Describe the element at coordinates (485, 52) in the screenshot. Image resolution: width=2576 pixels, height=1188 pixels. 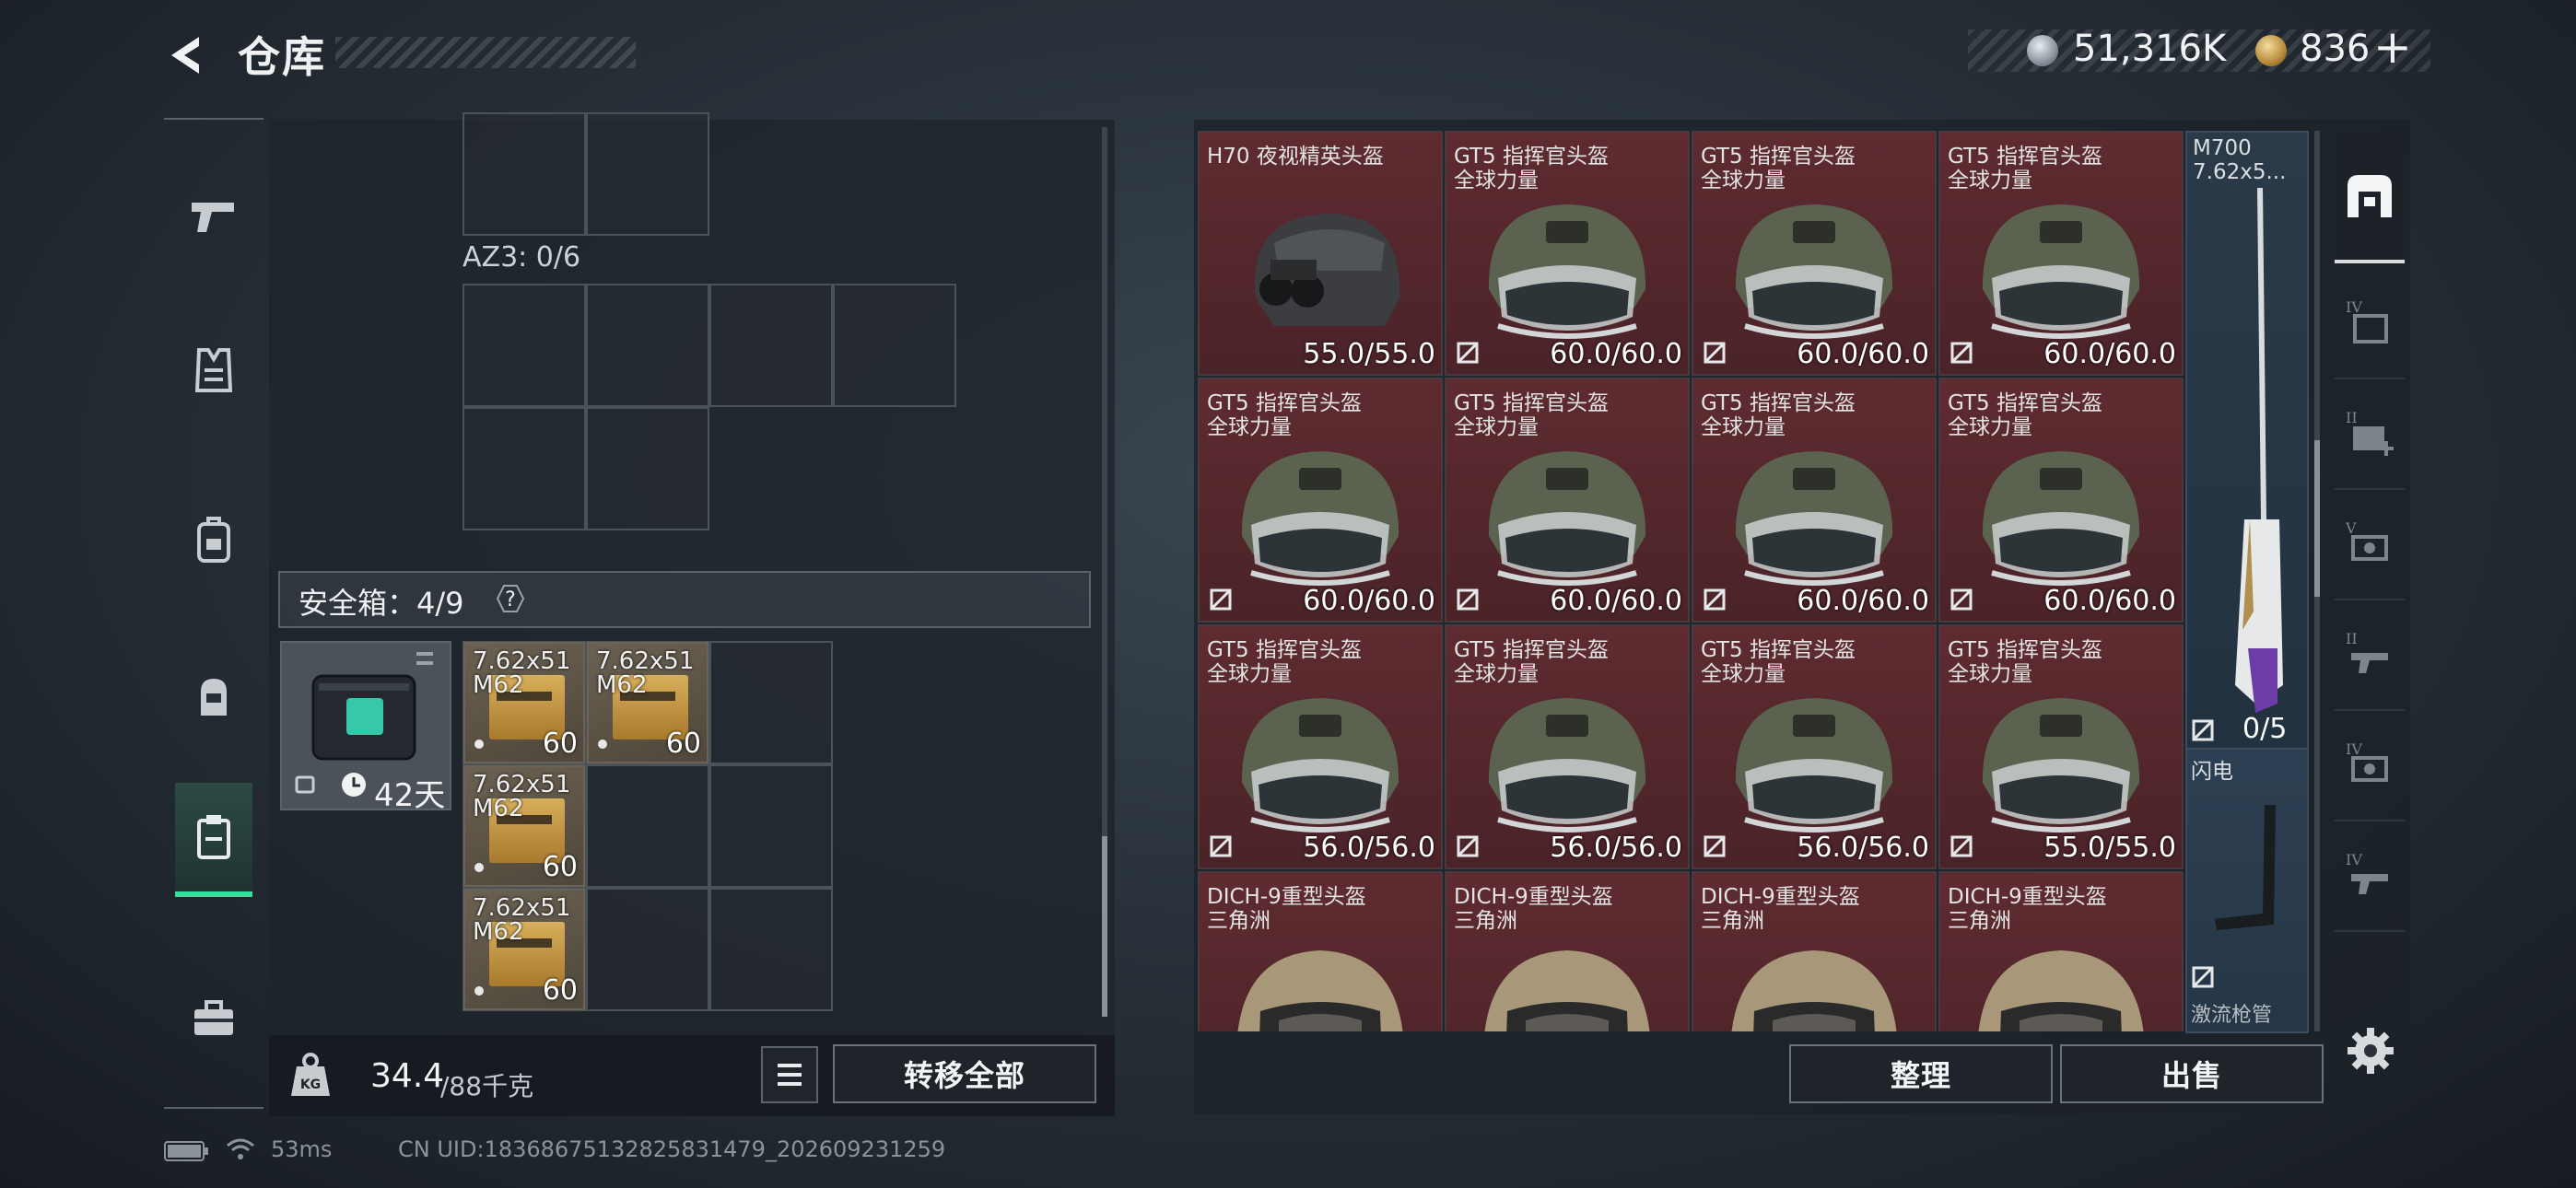
I see `title-stripe-decoration` at that location.